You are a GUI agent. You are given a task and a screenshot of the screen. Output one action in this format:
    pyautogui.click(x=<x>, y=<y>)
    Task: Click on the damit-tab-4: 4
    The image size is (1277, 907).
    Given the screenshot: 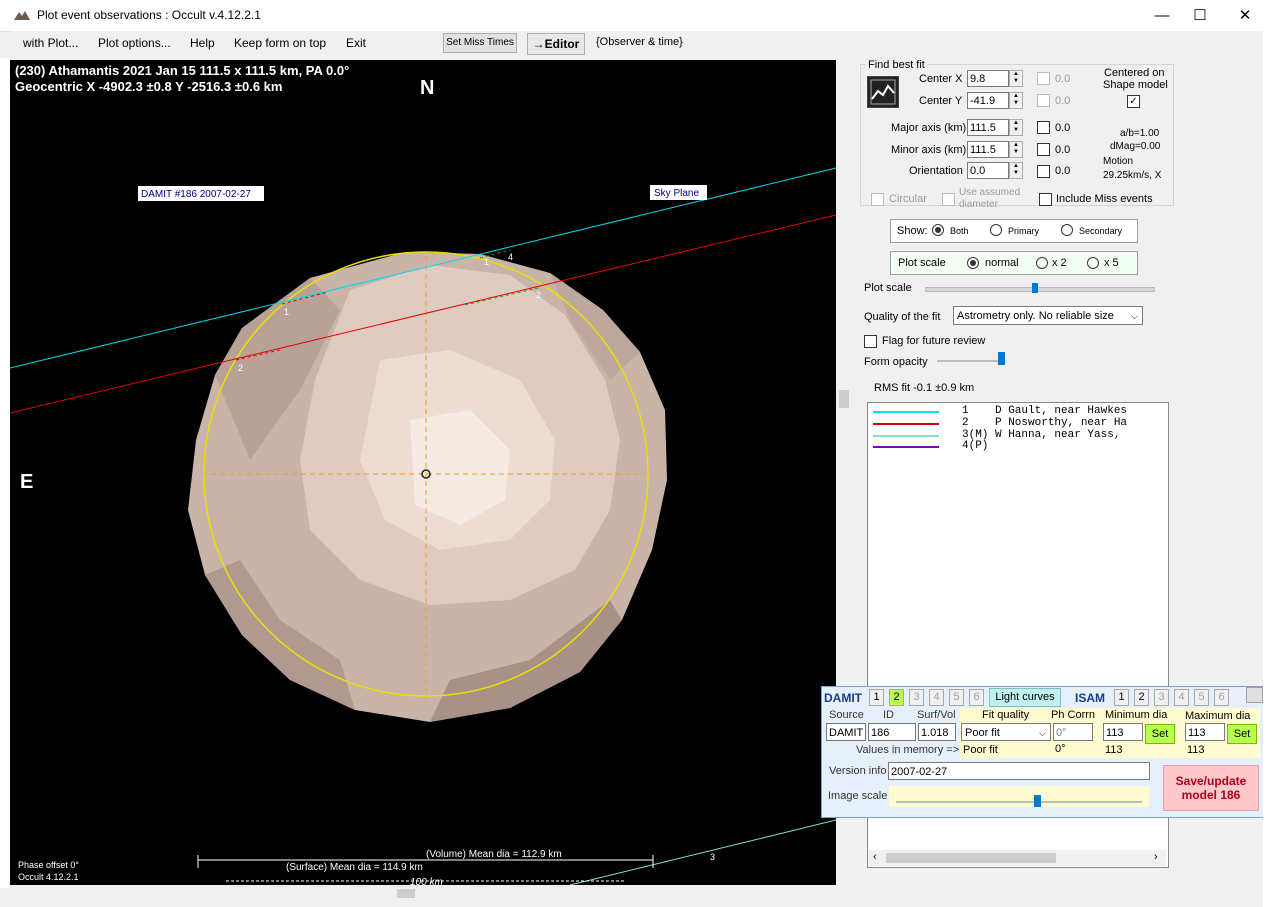 What is the action you would take?
    pyautogui.click(x=936, y=697)
    